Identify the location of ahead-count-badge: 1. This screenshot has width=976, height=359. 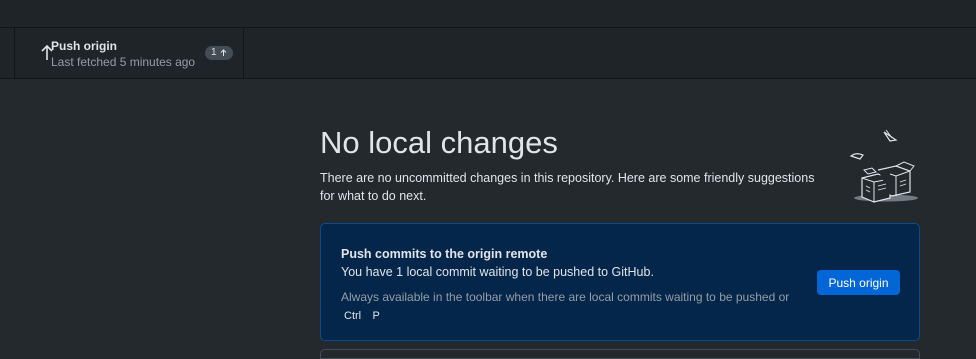
(219, 53).